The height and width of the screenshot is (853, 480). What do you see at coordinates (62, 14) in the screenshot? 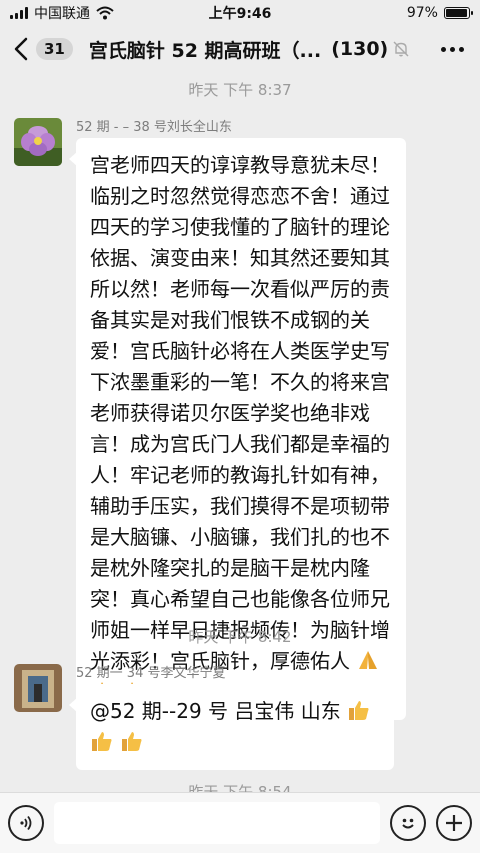
I see `carrier-label: 中国联通` at bounding box center [62, 14].